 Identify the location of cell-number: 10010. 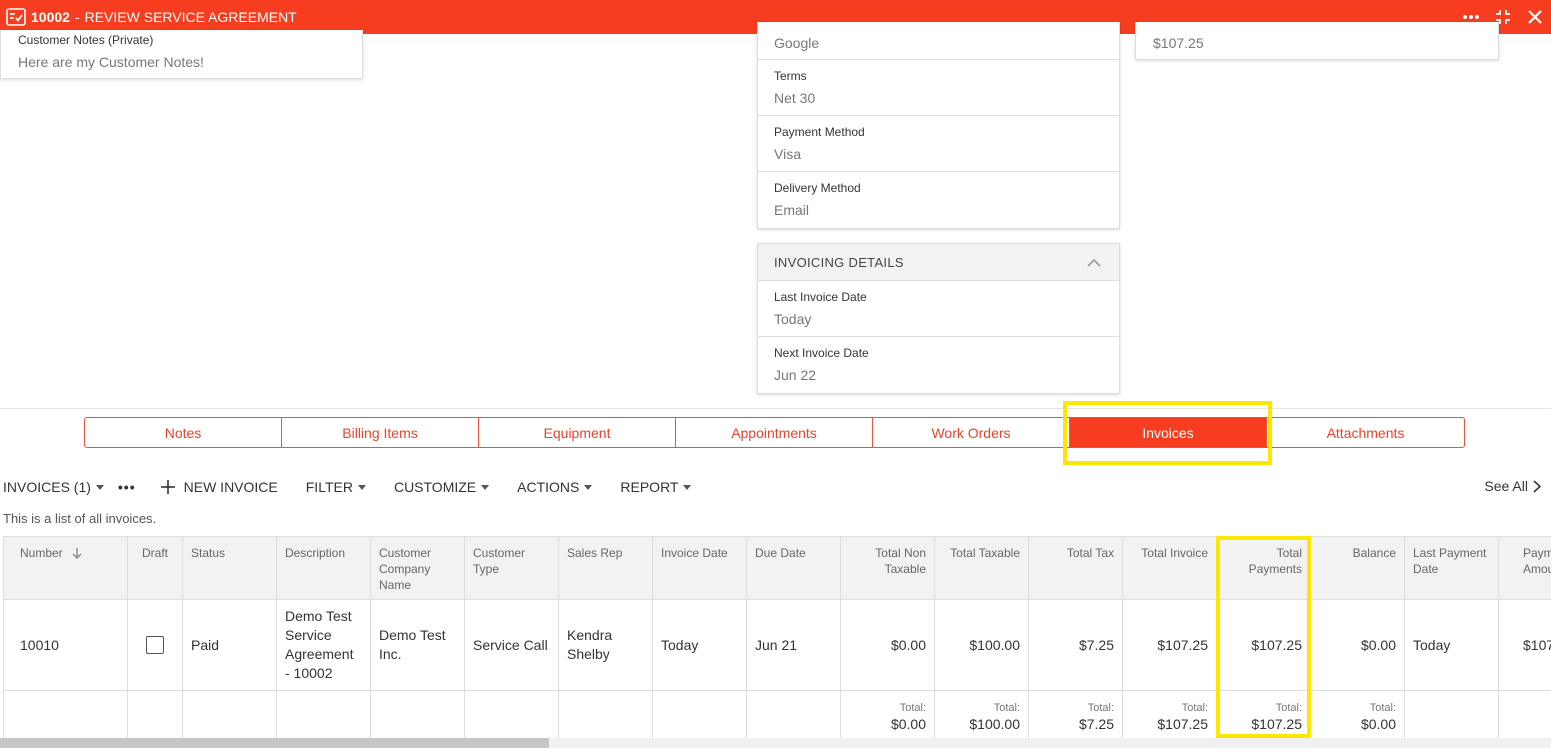
(66, 645).